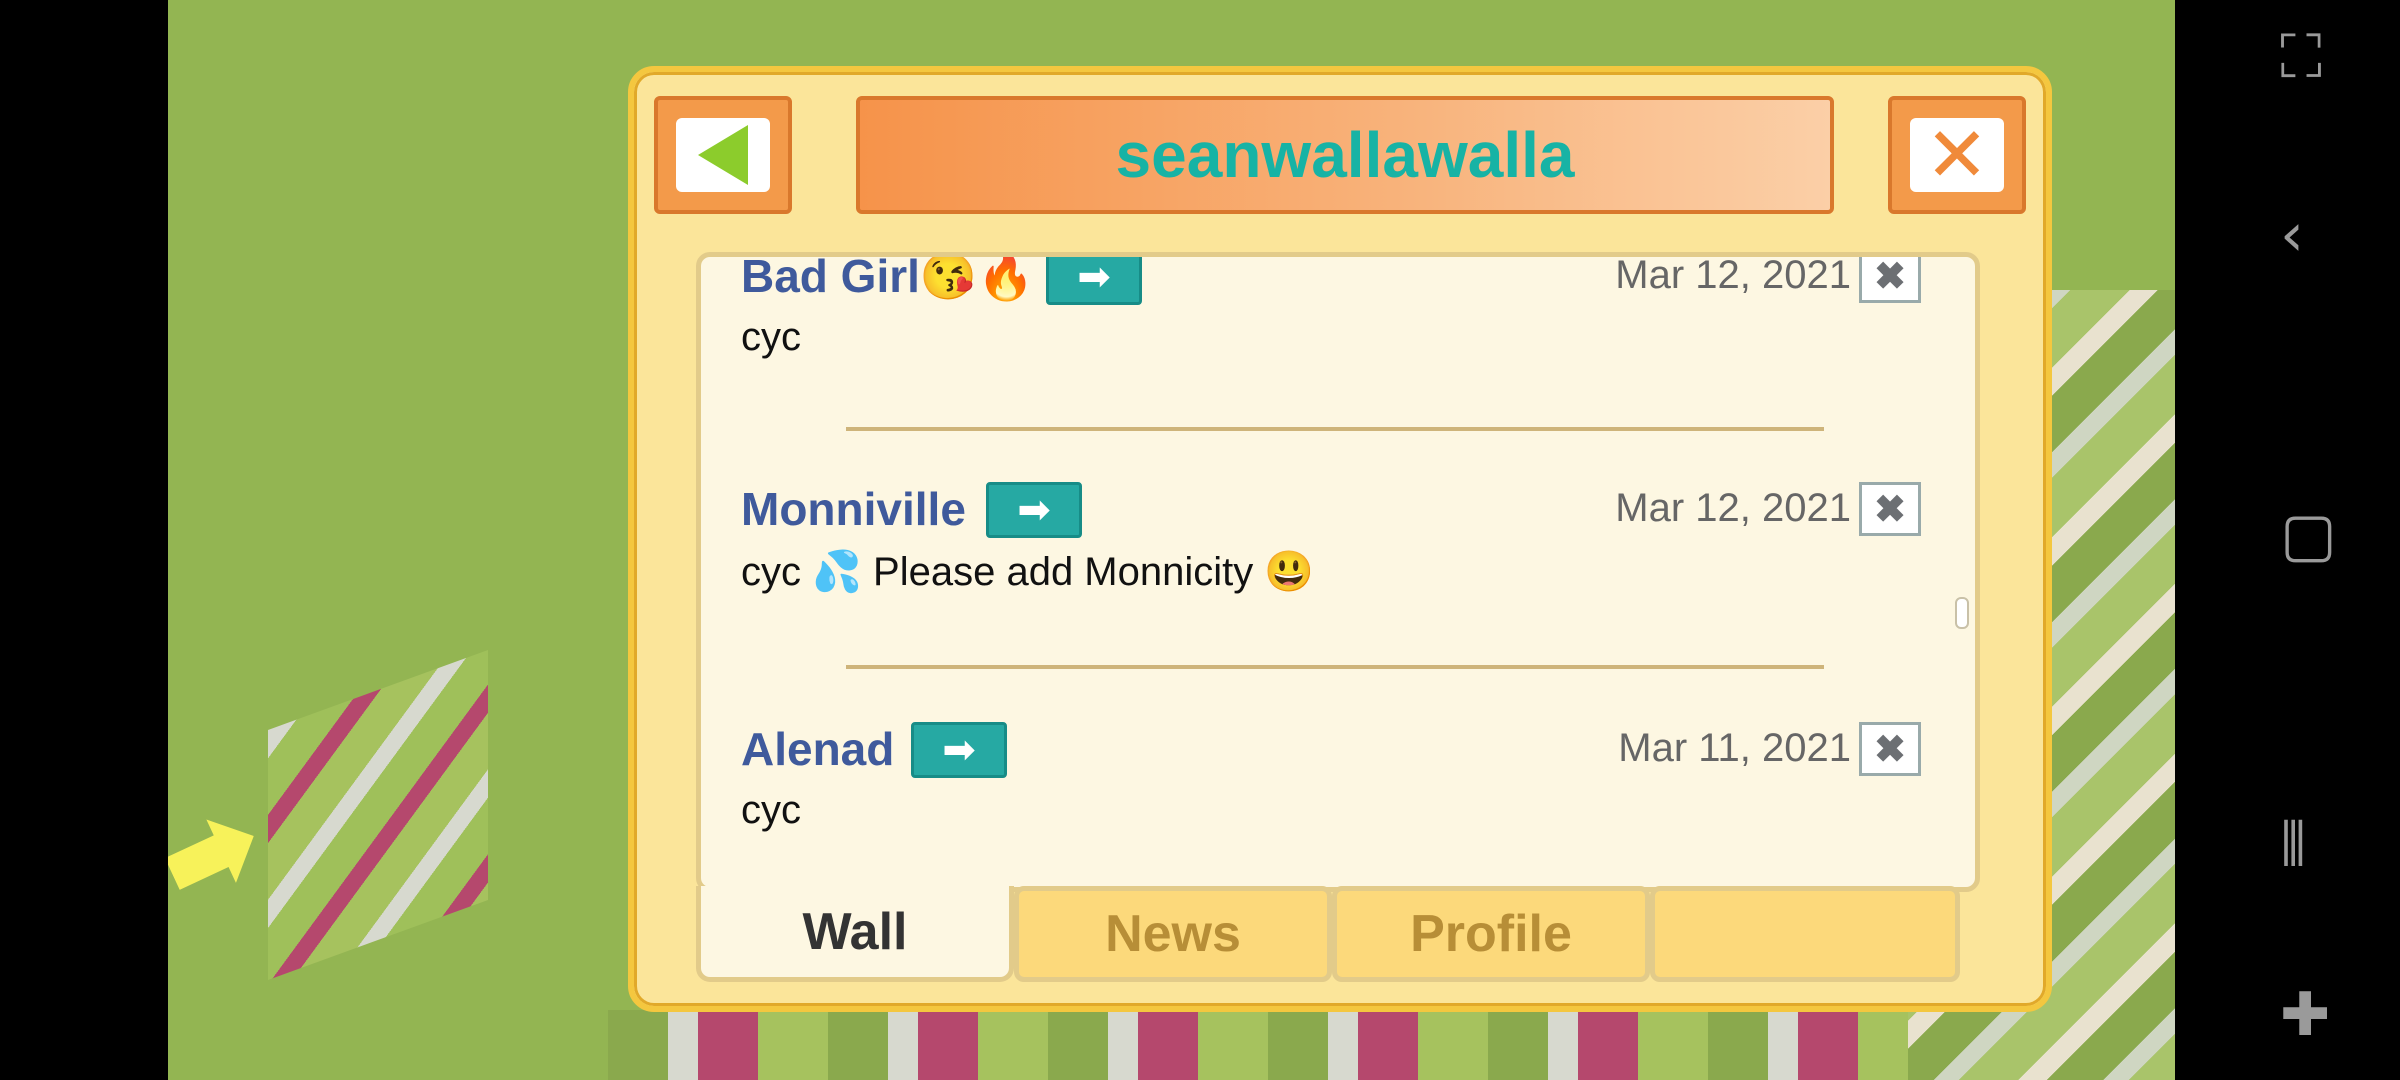 The image size is (2400, 1080). What do you see at coordinates (853, 509) in the screenshot?
I see `post-author: Monniville` at bounding box center [853, 509].